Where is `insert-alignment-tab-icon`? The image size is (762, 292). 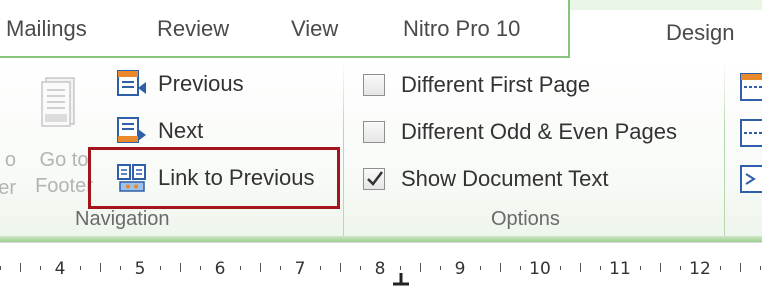 insert-alignment-tab-icon is located at coordinates (751, 181).